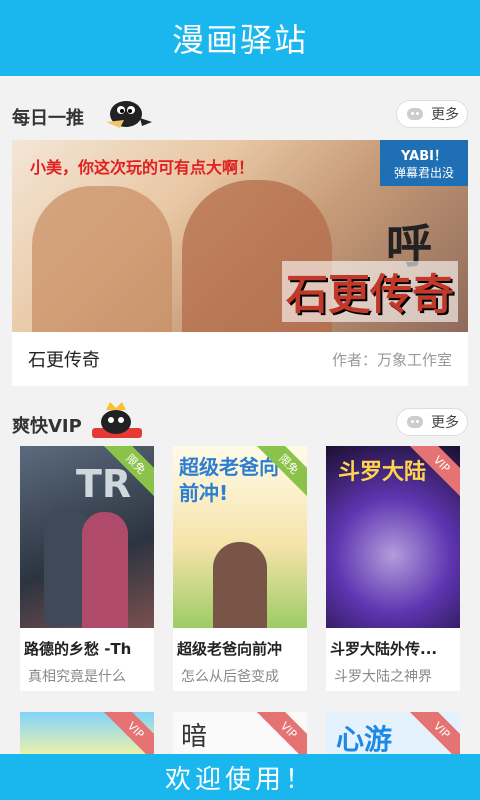  Describe the element at coordinates (142, 167) in the screenshot. I see `banner-speech: 小美，你这次玩的可有点大啊！` at that location.